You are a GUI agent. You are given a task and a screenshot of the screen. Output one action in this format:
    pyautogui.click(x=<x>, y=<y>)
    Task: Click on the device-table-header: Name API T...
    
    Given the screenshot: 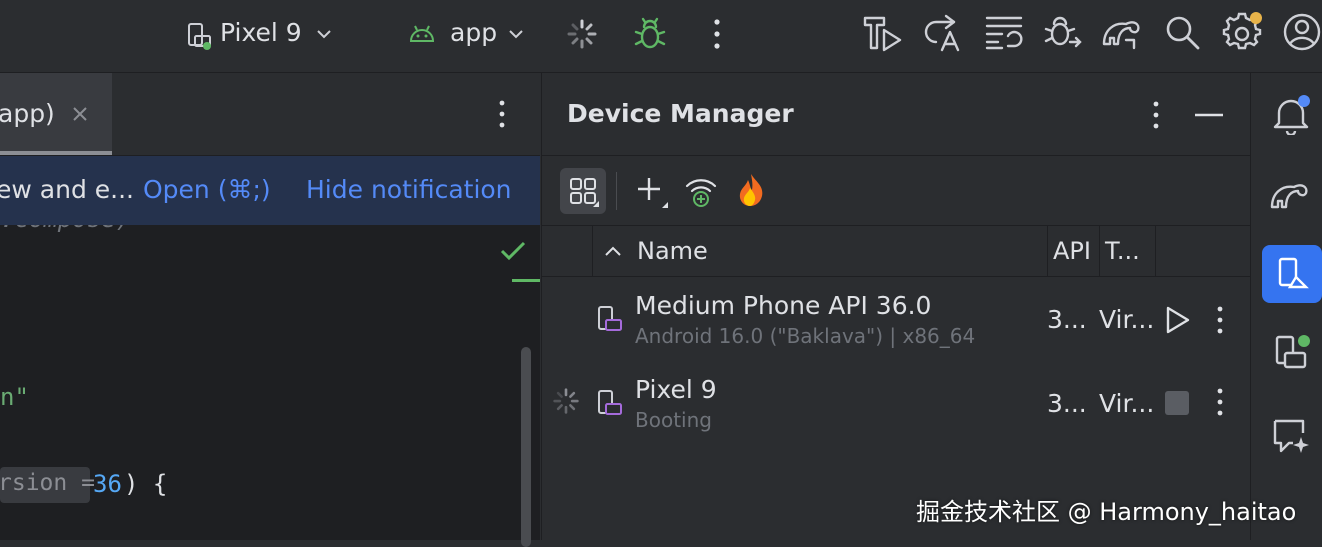 What is the action you would take?
    pyautogui.click(x=896, y=251)
    